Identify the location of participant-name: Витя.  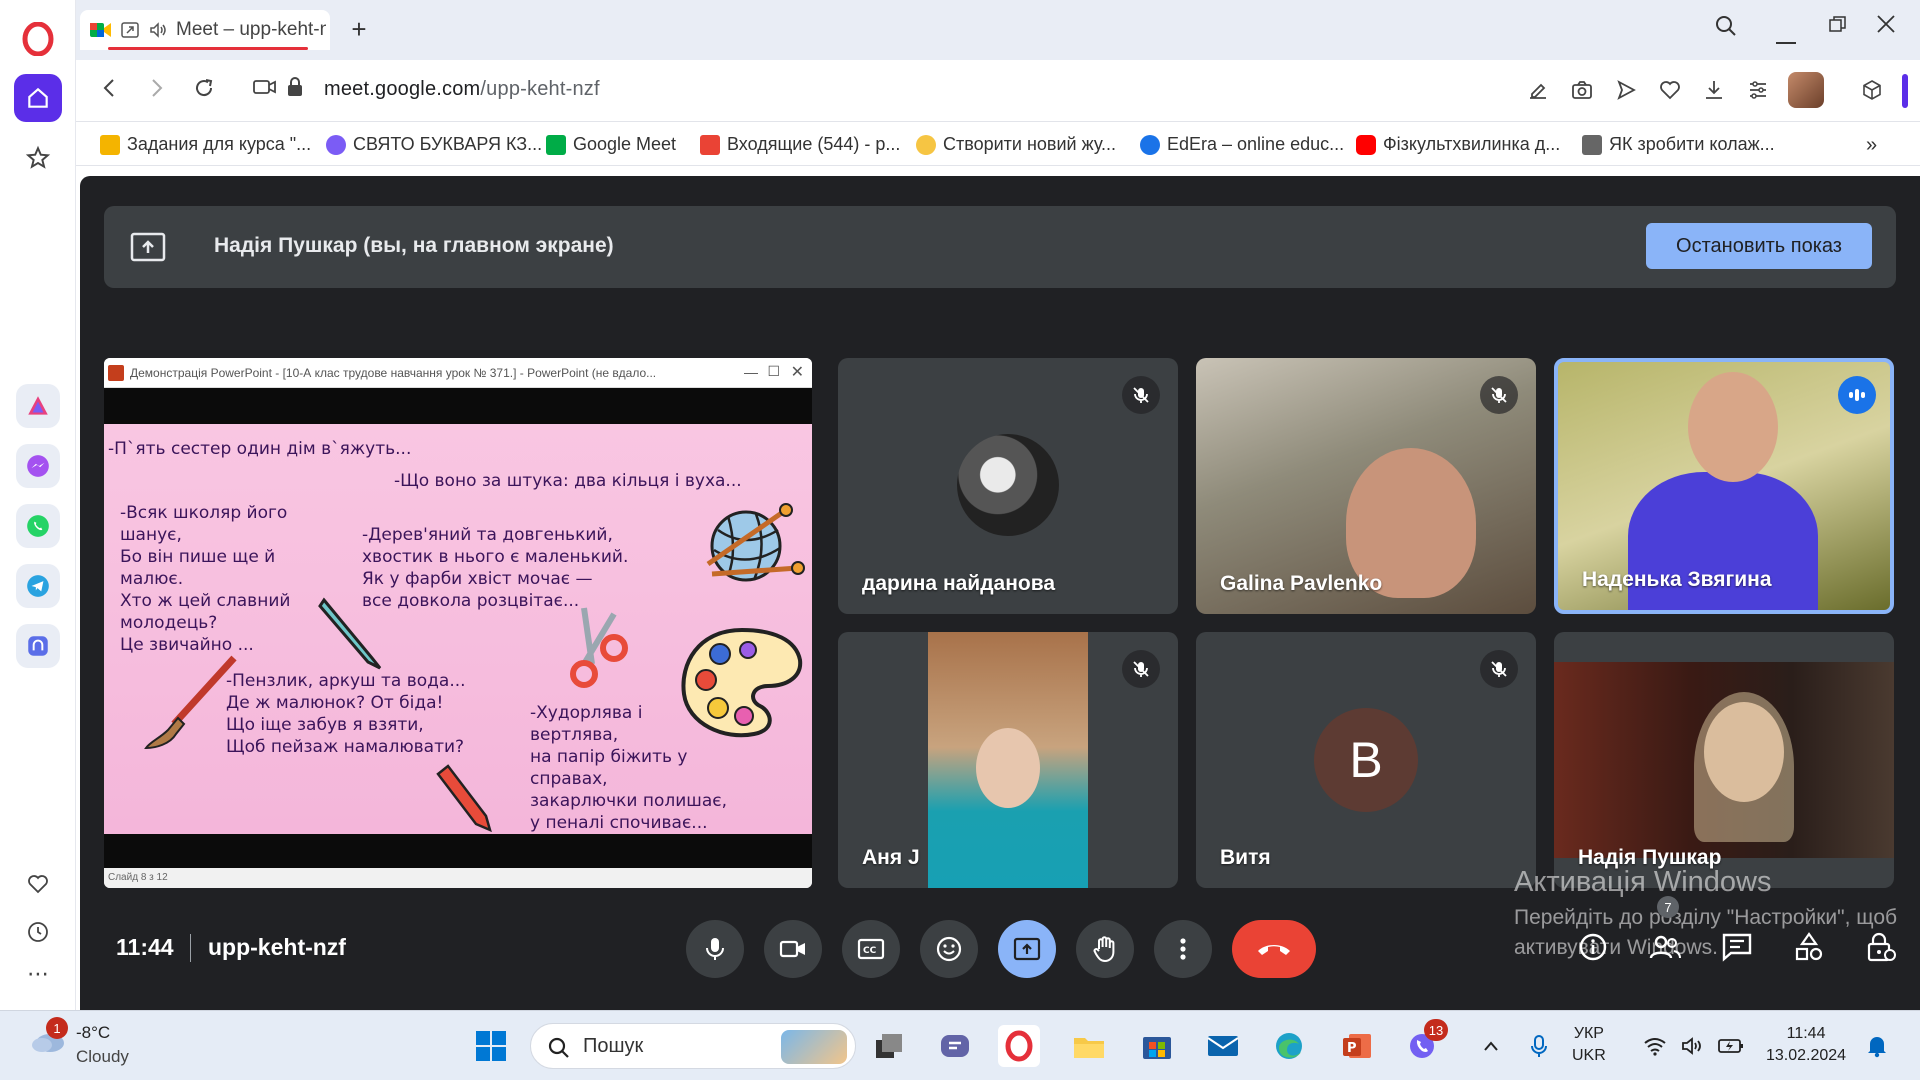
(1245, 857).